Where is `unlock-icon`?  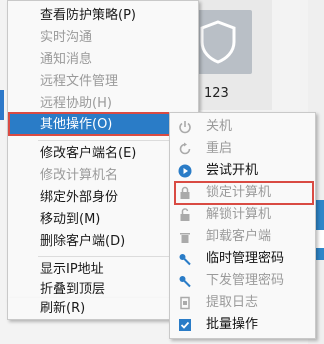 unlock-icon is located at coordinates (185, 215).